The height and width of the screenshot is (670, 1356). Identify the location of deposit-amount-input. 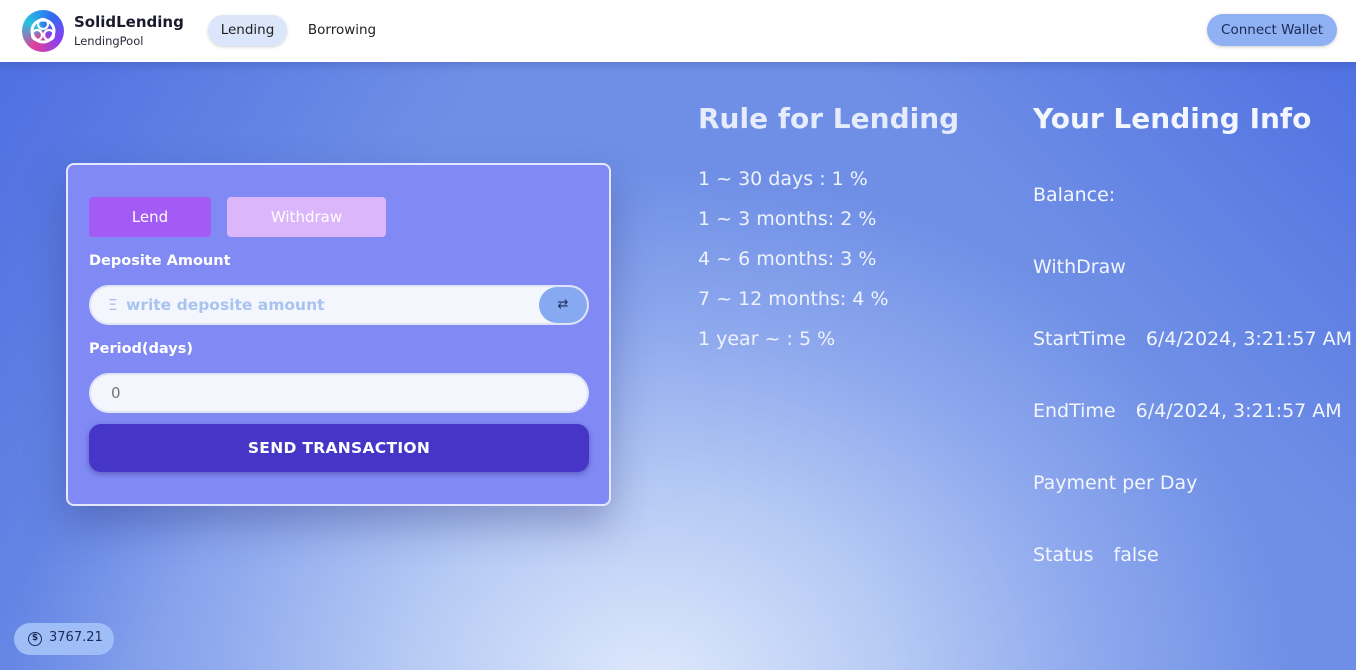
(331, 305).